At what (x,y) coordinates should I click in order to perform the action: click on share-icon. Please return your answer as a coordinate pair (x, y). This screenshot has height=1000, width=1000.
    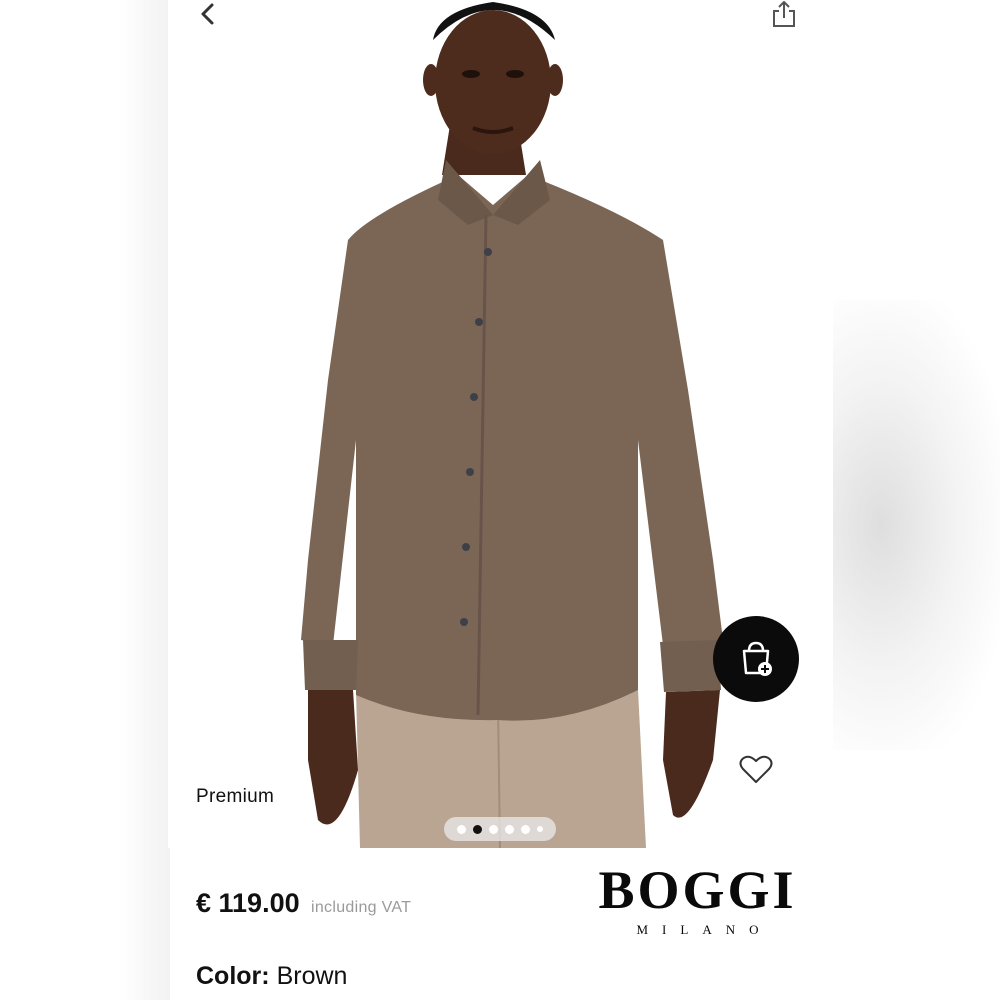
    Looking at the image, I should click on (784, 14).